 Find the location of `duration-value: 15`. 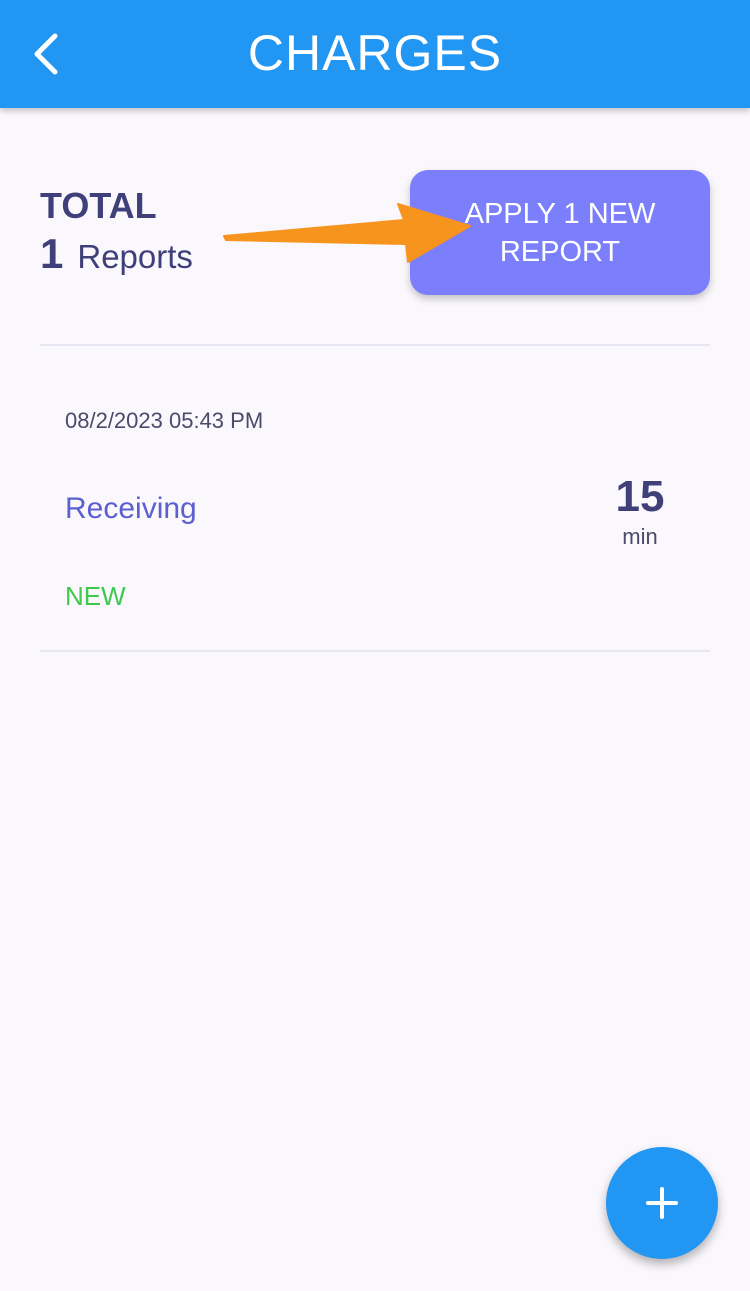

duration-value: 15 is located at coordinates (640, 496).